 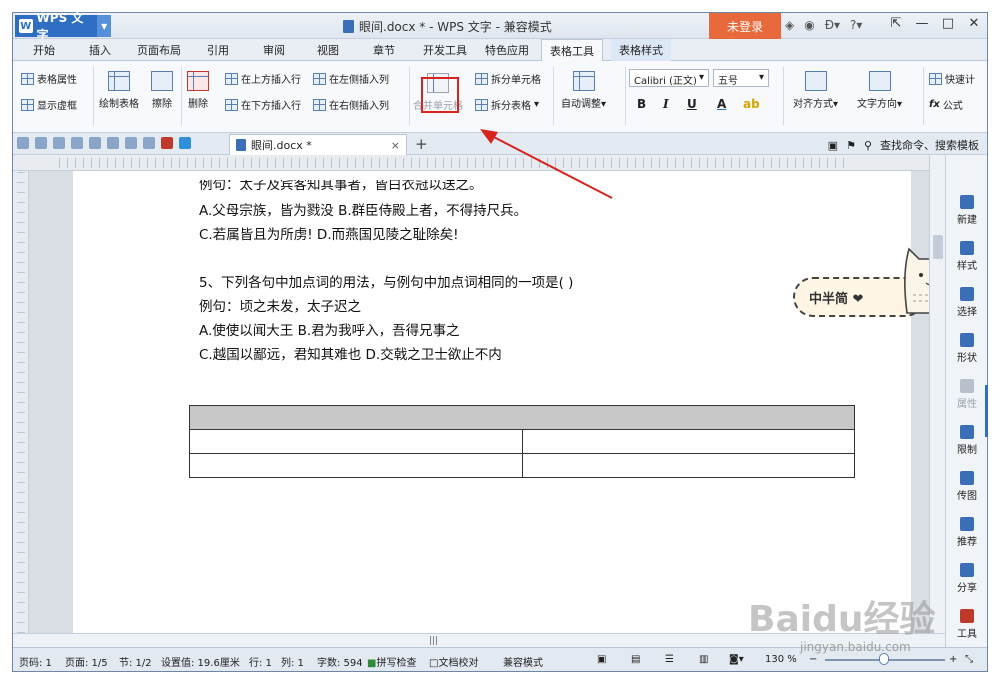 I want to click on help-icon: ?▾, so click(x=856, y=25).